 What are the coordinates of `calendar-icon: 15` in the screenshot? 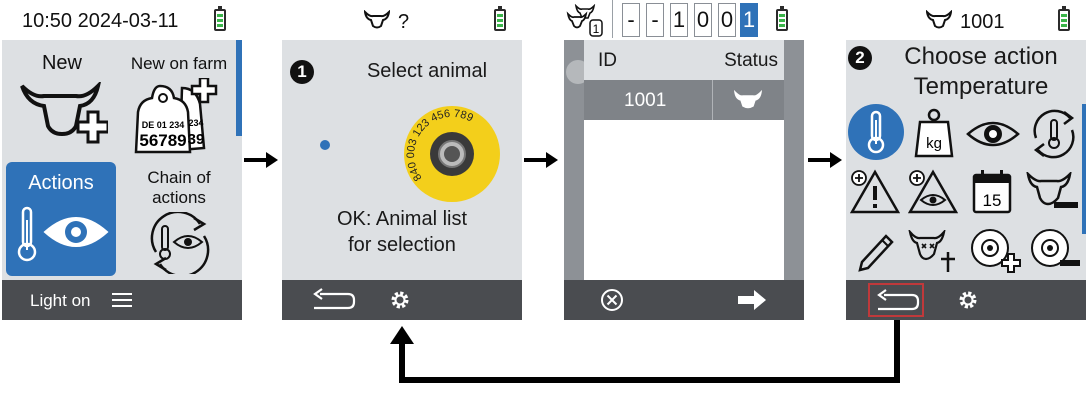 It's located at (992, 191).